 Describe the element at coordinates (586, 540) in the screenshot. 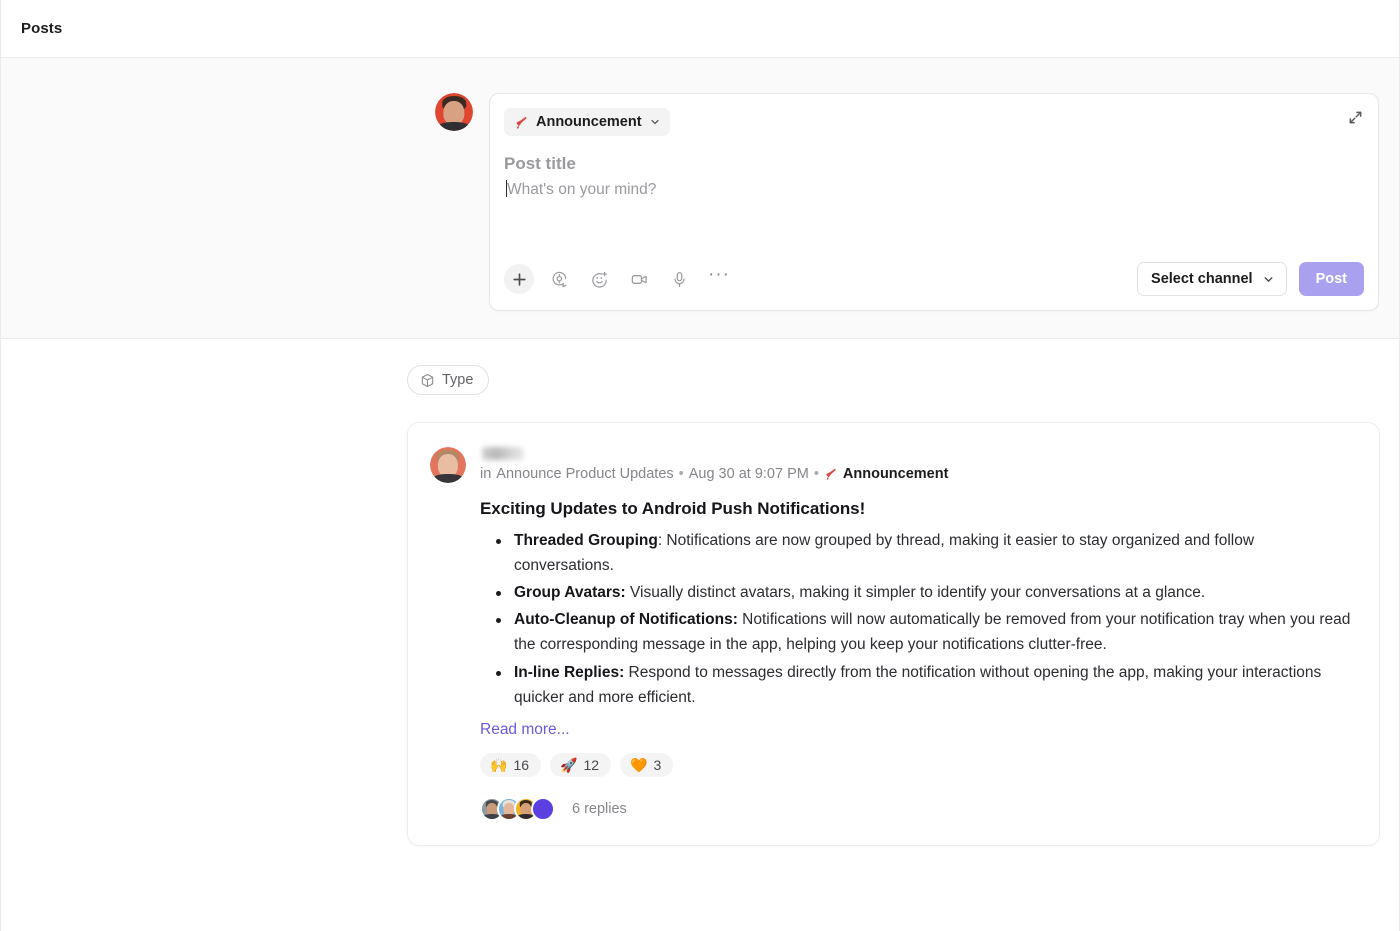

I see `bullet-label: Threaded Grouping` at that location.